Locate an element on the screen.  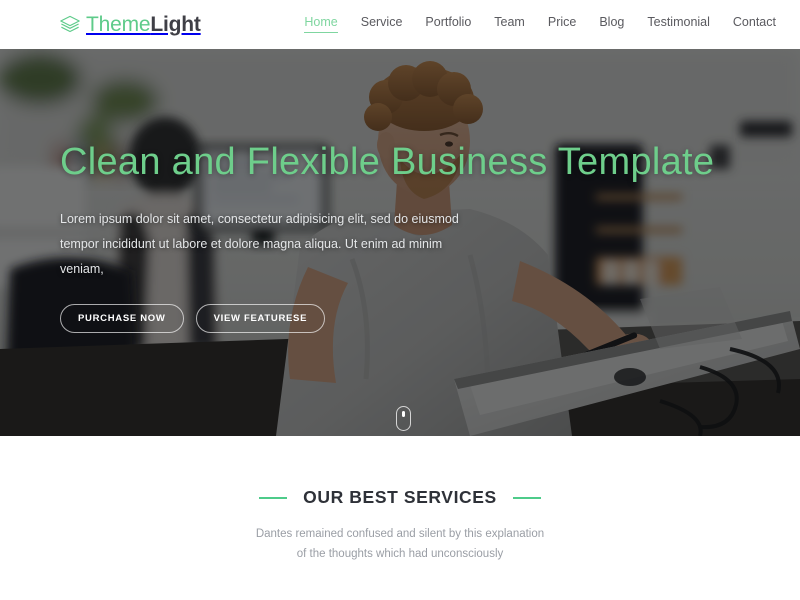
mouse-scroll-icon is located at coordinates (403, 418).